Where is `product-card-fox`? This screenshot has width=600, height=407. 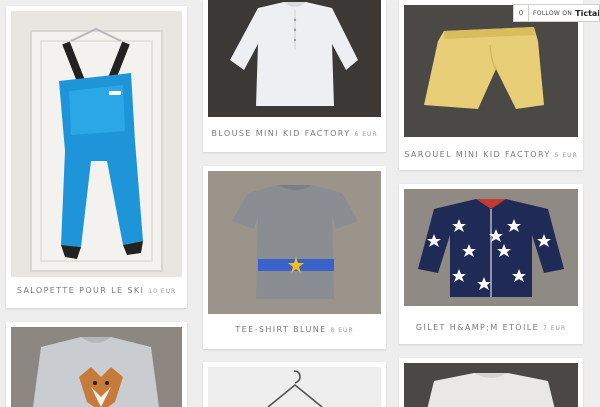 product-card-fox is located at coordinates (96, 364).